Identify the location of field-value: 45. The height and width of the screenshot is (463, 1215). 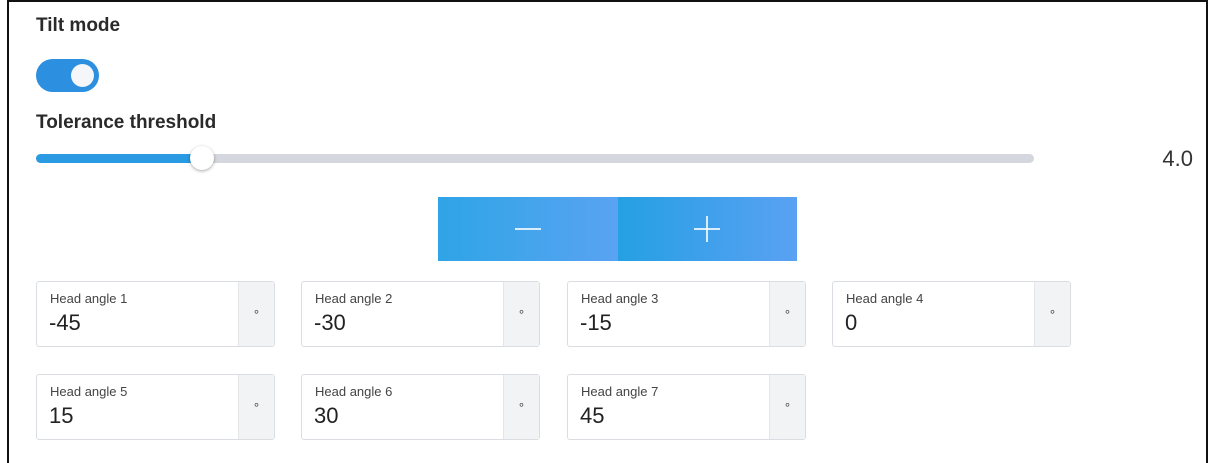
(592, 416).